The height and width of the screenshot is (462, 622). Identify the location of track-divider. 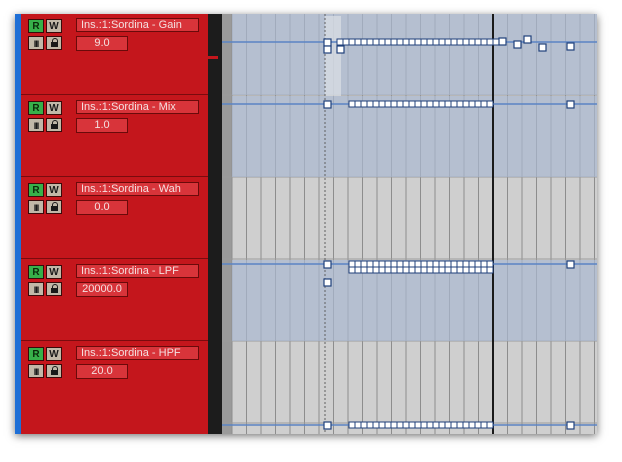
(215, 224).